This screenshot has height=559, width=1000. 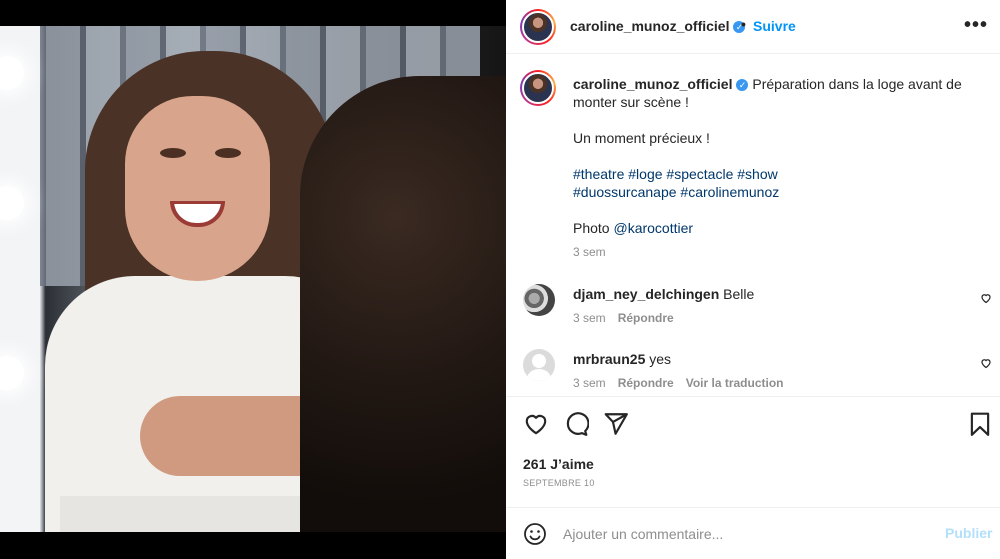 What do you see at coordinates (535, 534) in the screenshot?
I see `smiley-icon` at bounding box center [535, 534].